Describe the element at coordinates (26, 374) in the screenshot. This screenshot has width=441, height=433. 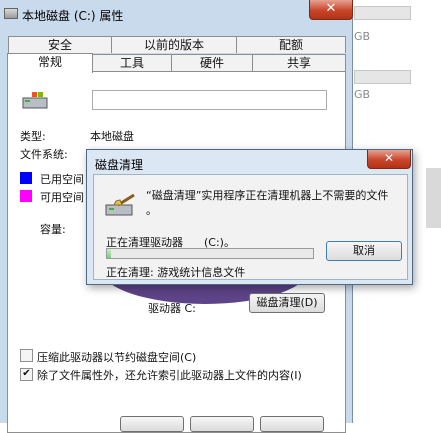
I see `index-checkbox: ✔` at that location.